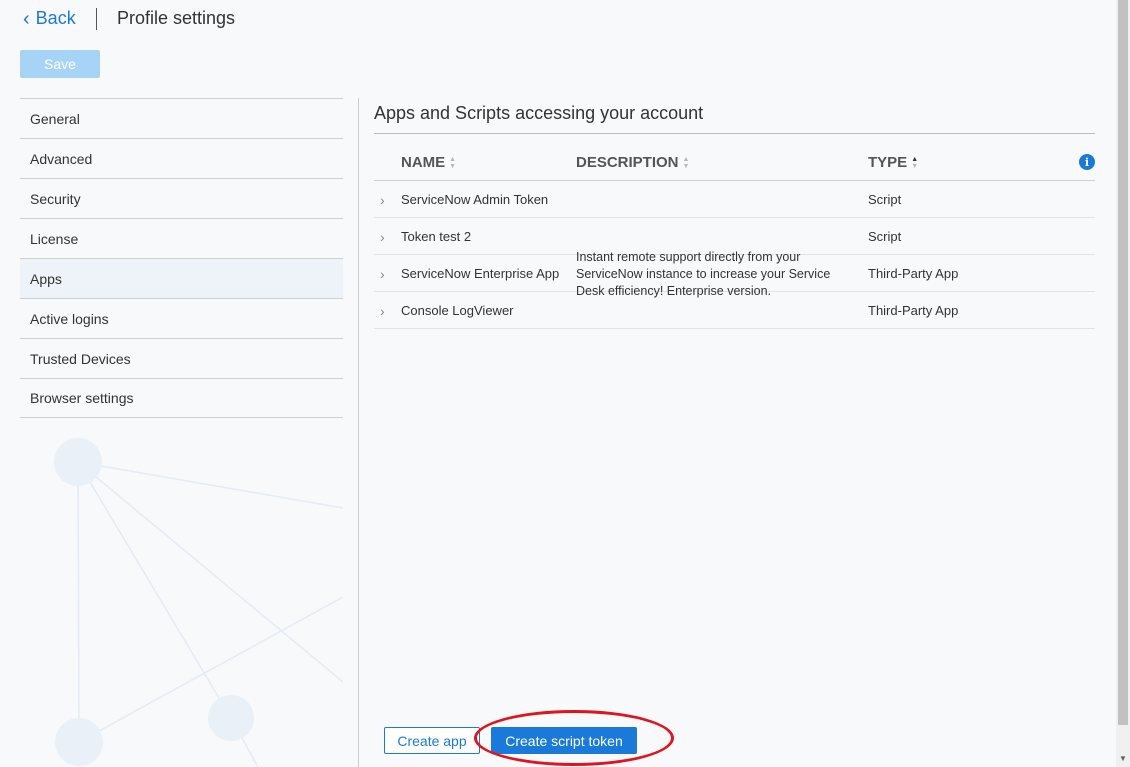 The width and height of the screenshot is (1130, 767). Describe the element at coordinates (432, 740) in the screenshot. I see `create-app-button: Create app` at that location.